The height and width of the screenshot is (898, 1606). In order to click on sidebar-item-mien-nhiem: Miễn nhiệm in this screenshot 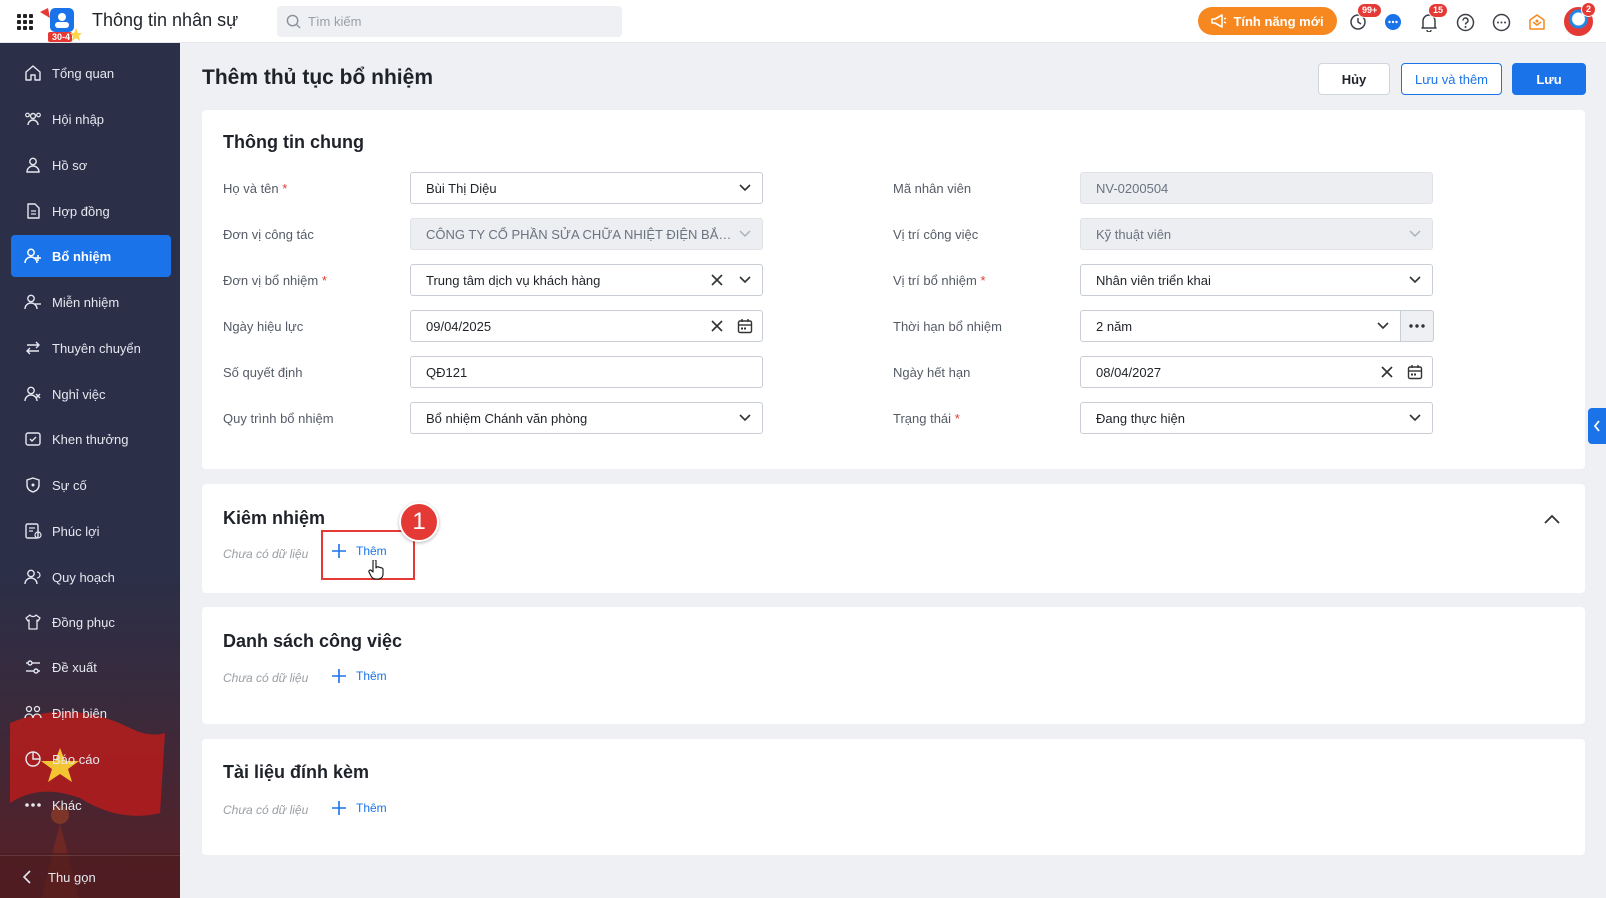, I will do `click(91, 302)`.